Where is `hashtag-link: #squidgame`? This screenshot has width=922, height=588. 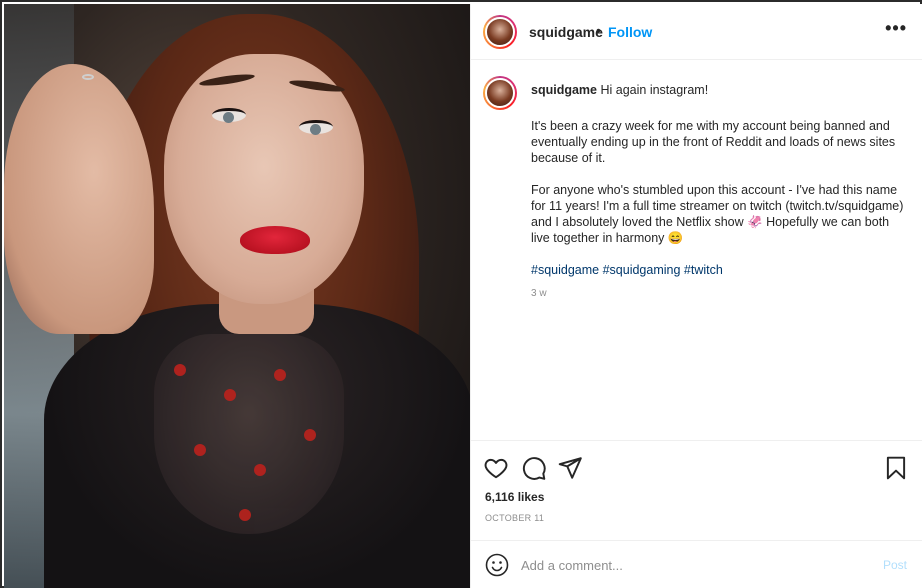 hashtag-link: #squidgame is located at coordinates (565, 270).